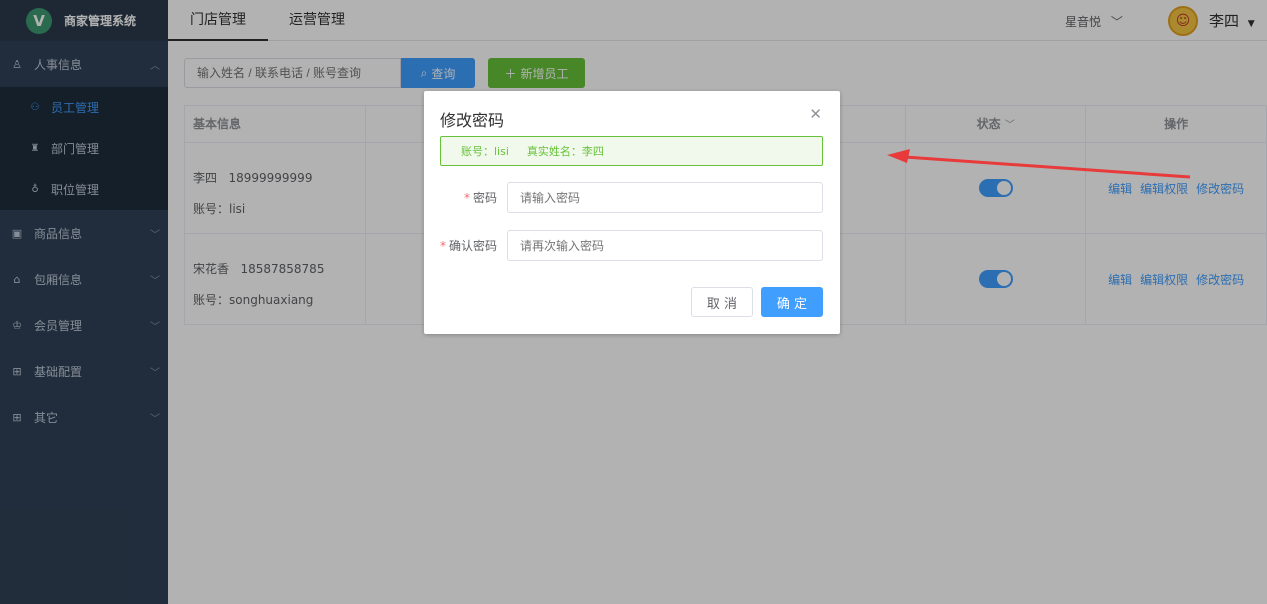  Describe the element at coordinates (485, 151) in the screenshot. I see `alert-account: 账号：lisi` at that location.